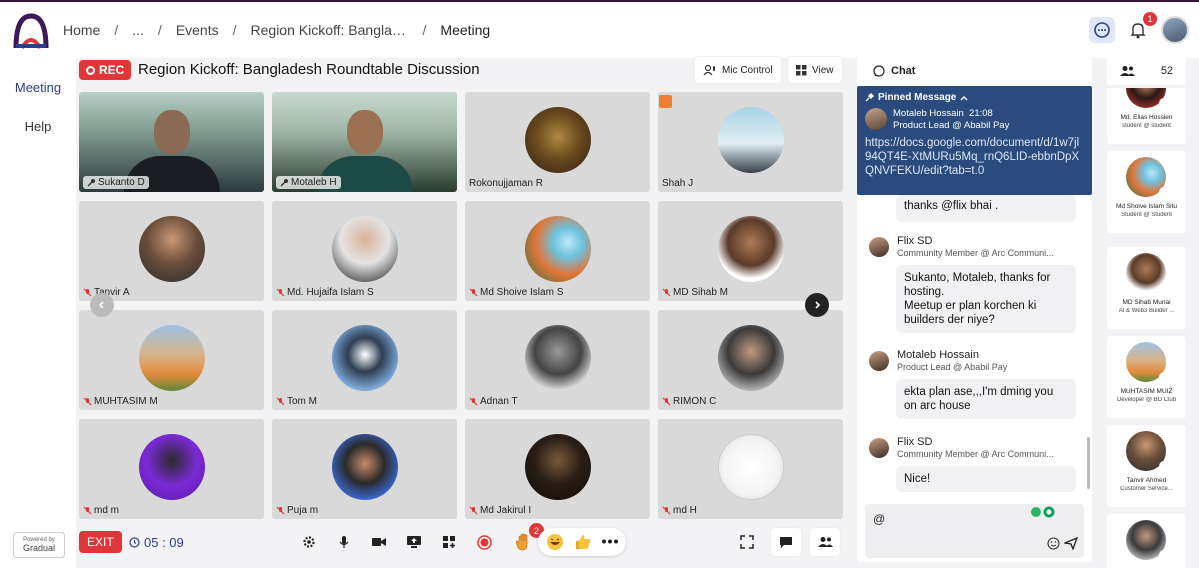  I want to click on pinned-role: Product Lead @ Ababil Pay, so click(951, 125).